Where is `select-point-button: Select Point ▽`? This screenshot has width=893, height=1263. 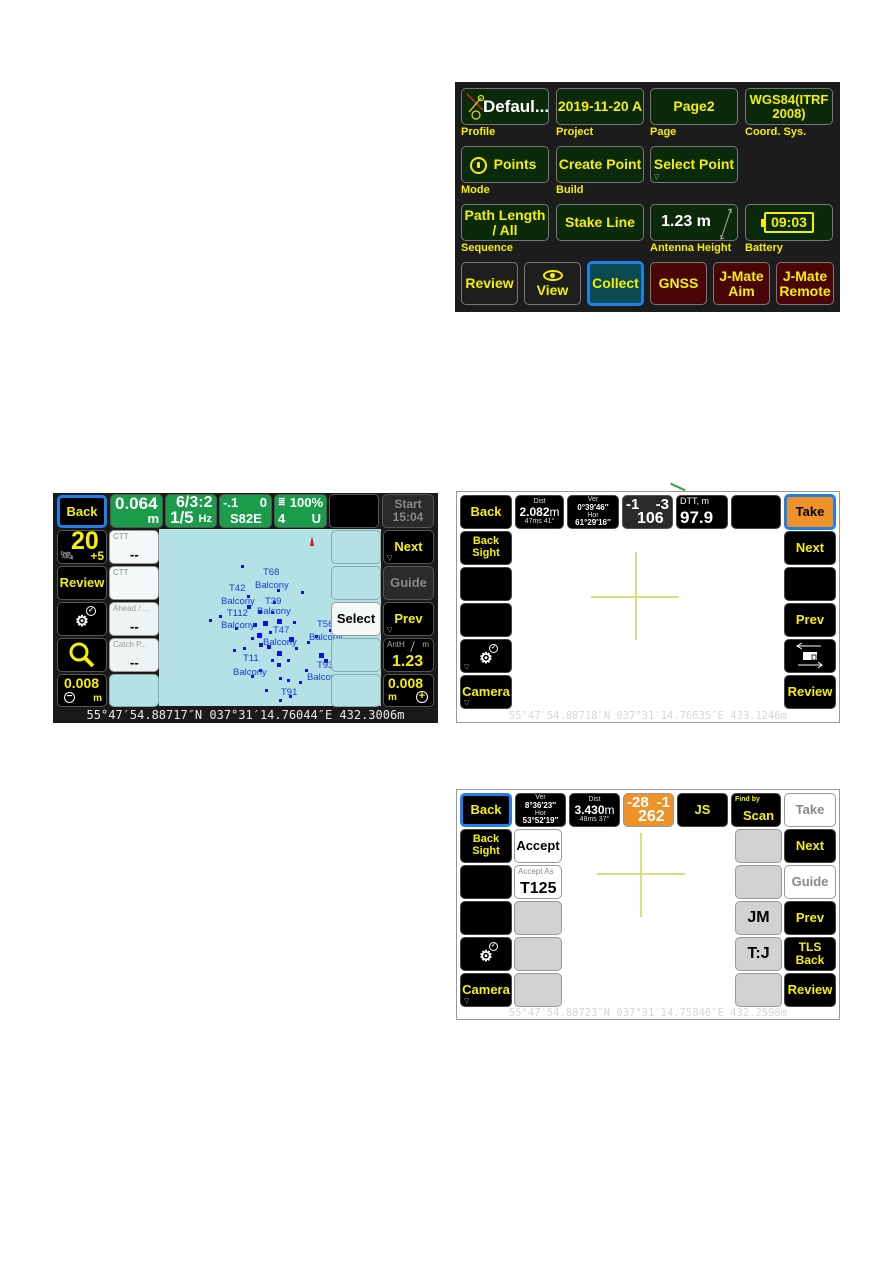 select-point-button: Select Point ▽ is located at coordinates (694, 164).